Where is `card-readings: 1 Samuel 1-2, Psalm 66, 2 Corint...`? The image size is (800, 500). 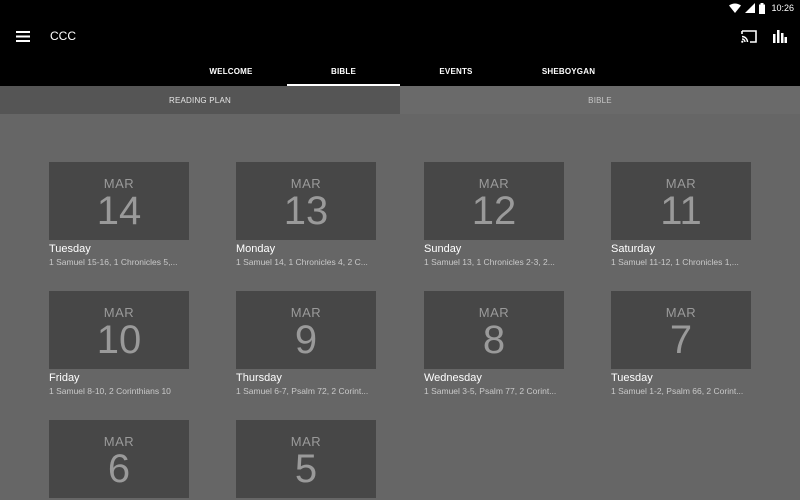 card-readings: 1 Samuel 1-2, Psalm 66, 2 Corint... is located at coordinates (677, 391).